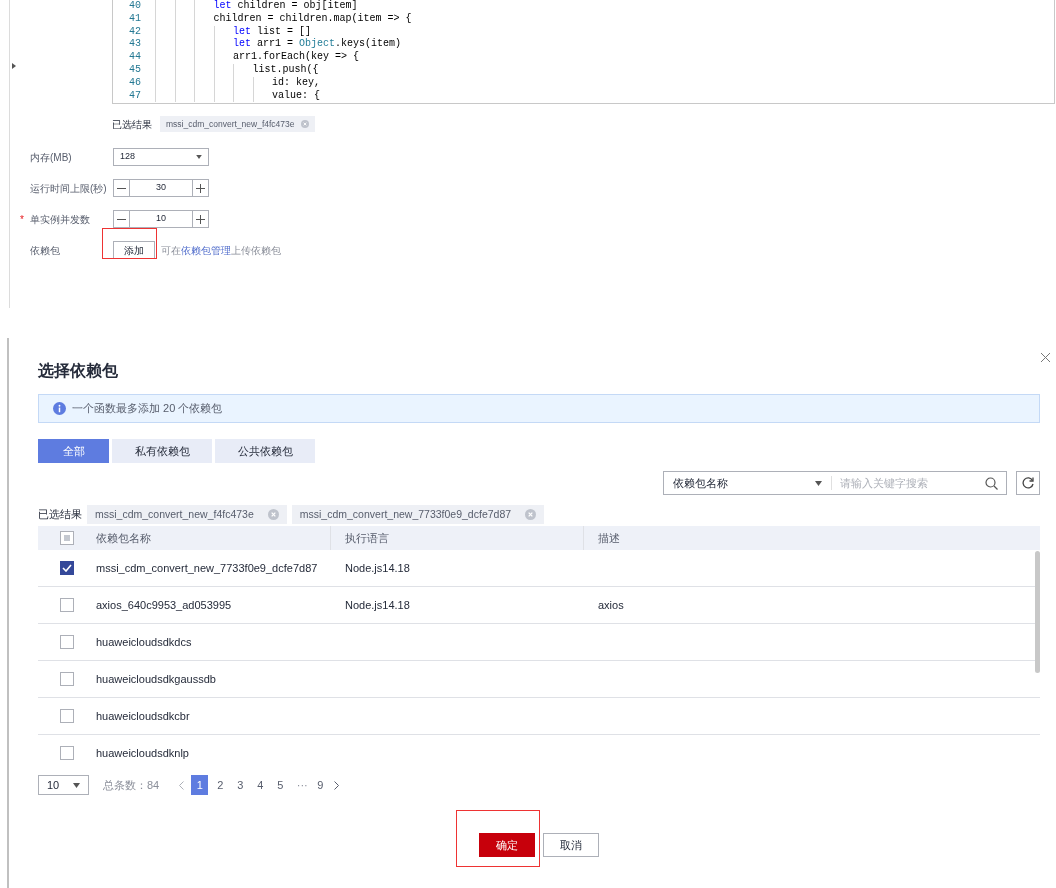 Image resolution: width=1056 pixels, height=888 pixels. What do you see at coordinates (456, 538) in the screenshot?
I see `column-header: 执行语言` at bounding box center [456, 538].